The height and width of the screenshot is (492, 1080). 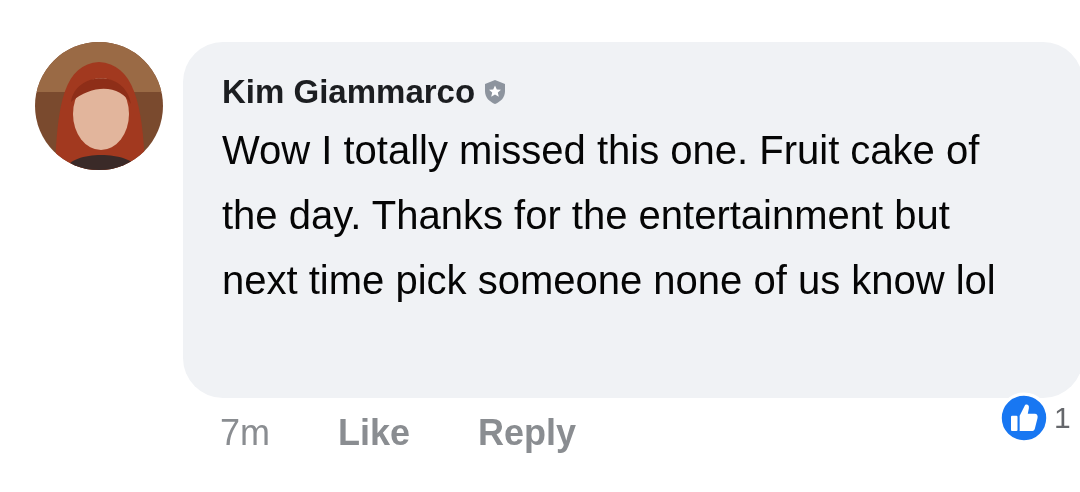 I want to click on reply-link: Reply, so click(x=527, y=433).